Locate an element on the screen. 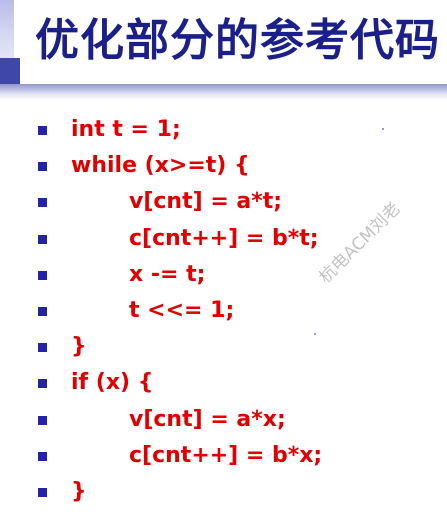  code-line: if (x) { is located at coordinates (223, 383).